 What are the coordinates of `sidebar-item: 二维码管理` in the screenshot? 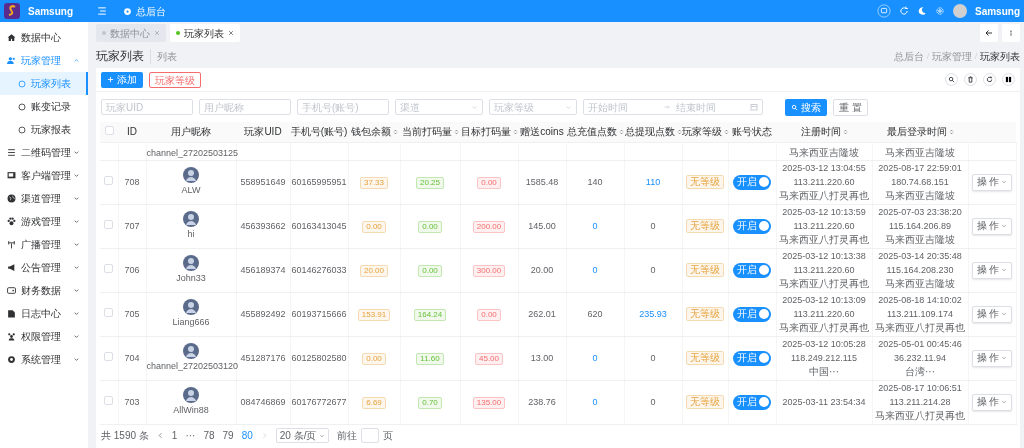 It's located at (44, 152).